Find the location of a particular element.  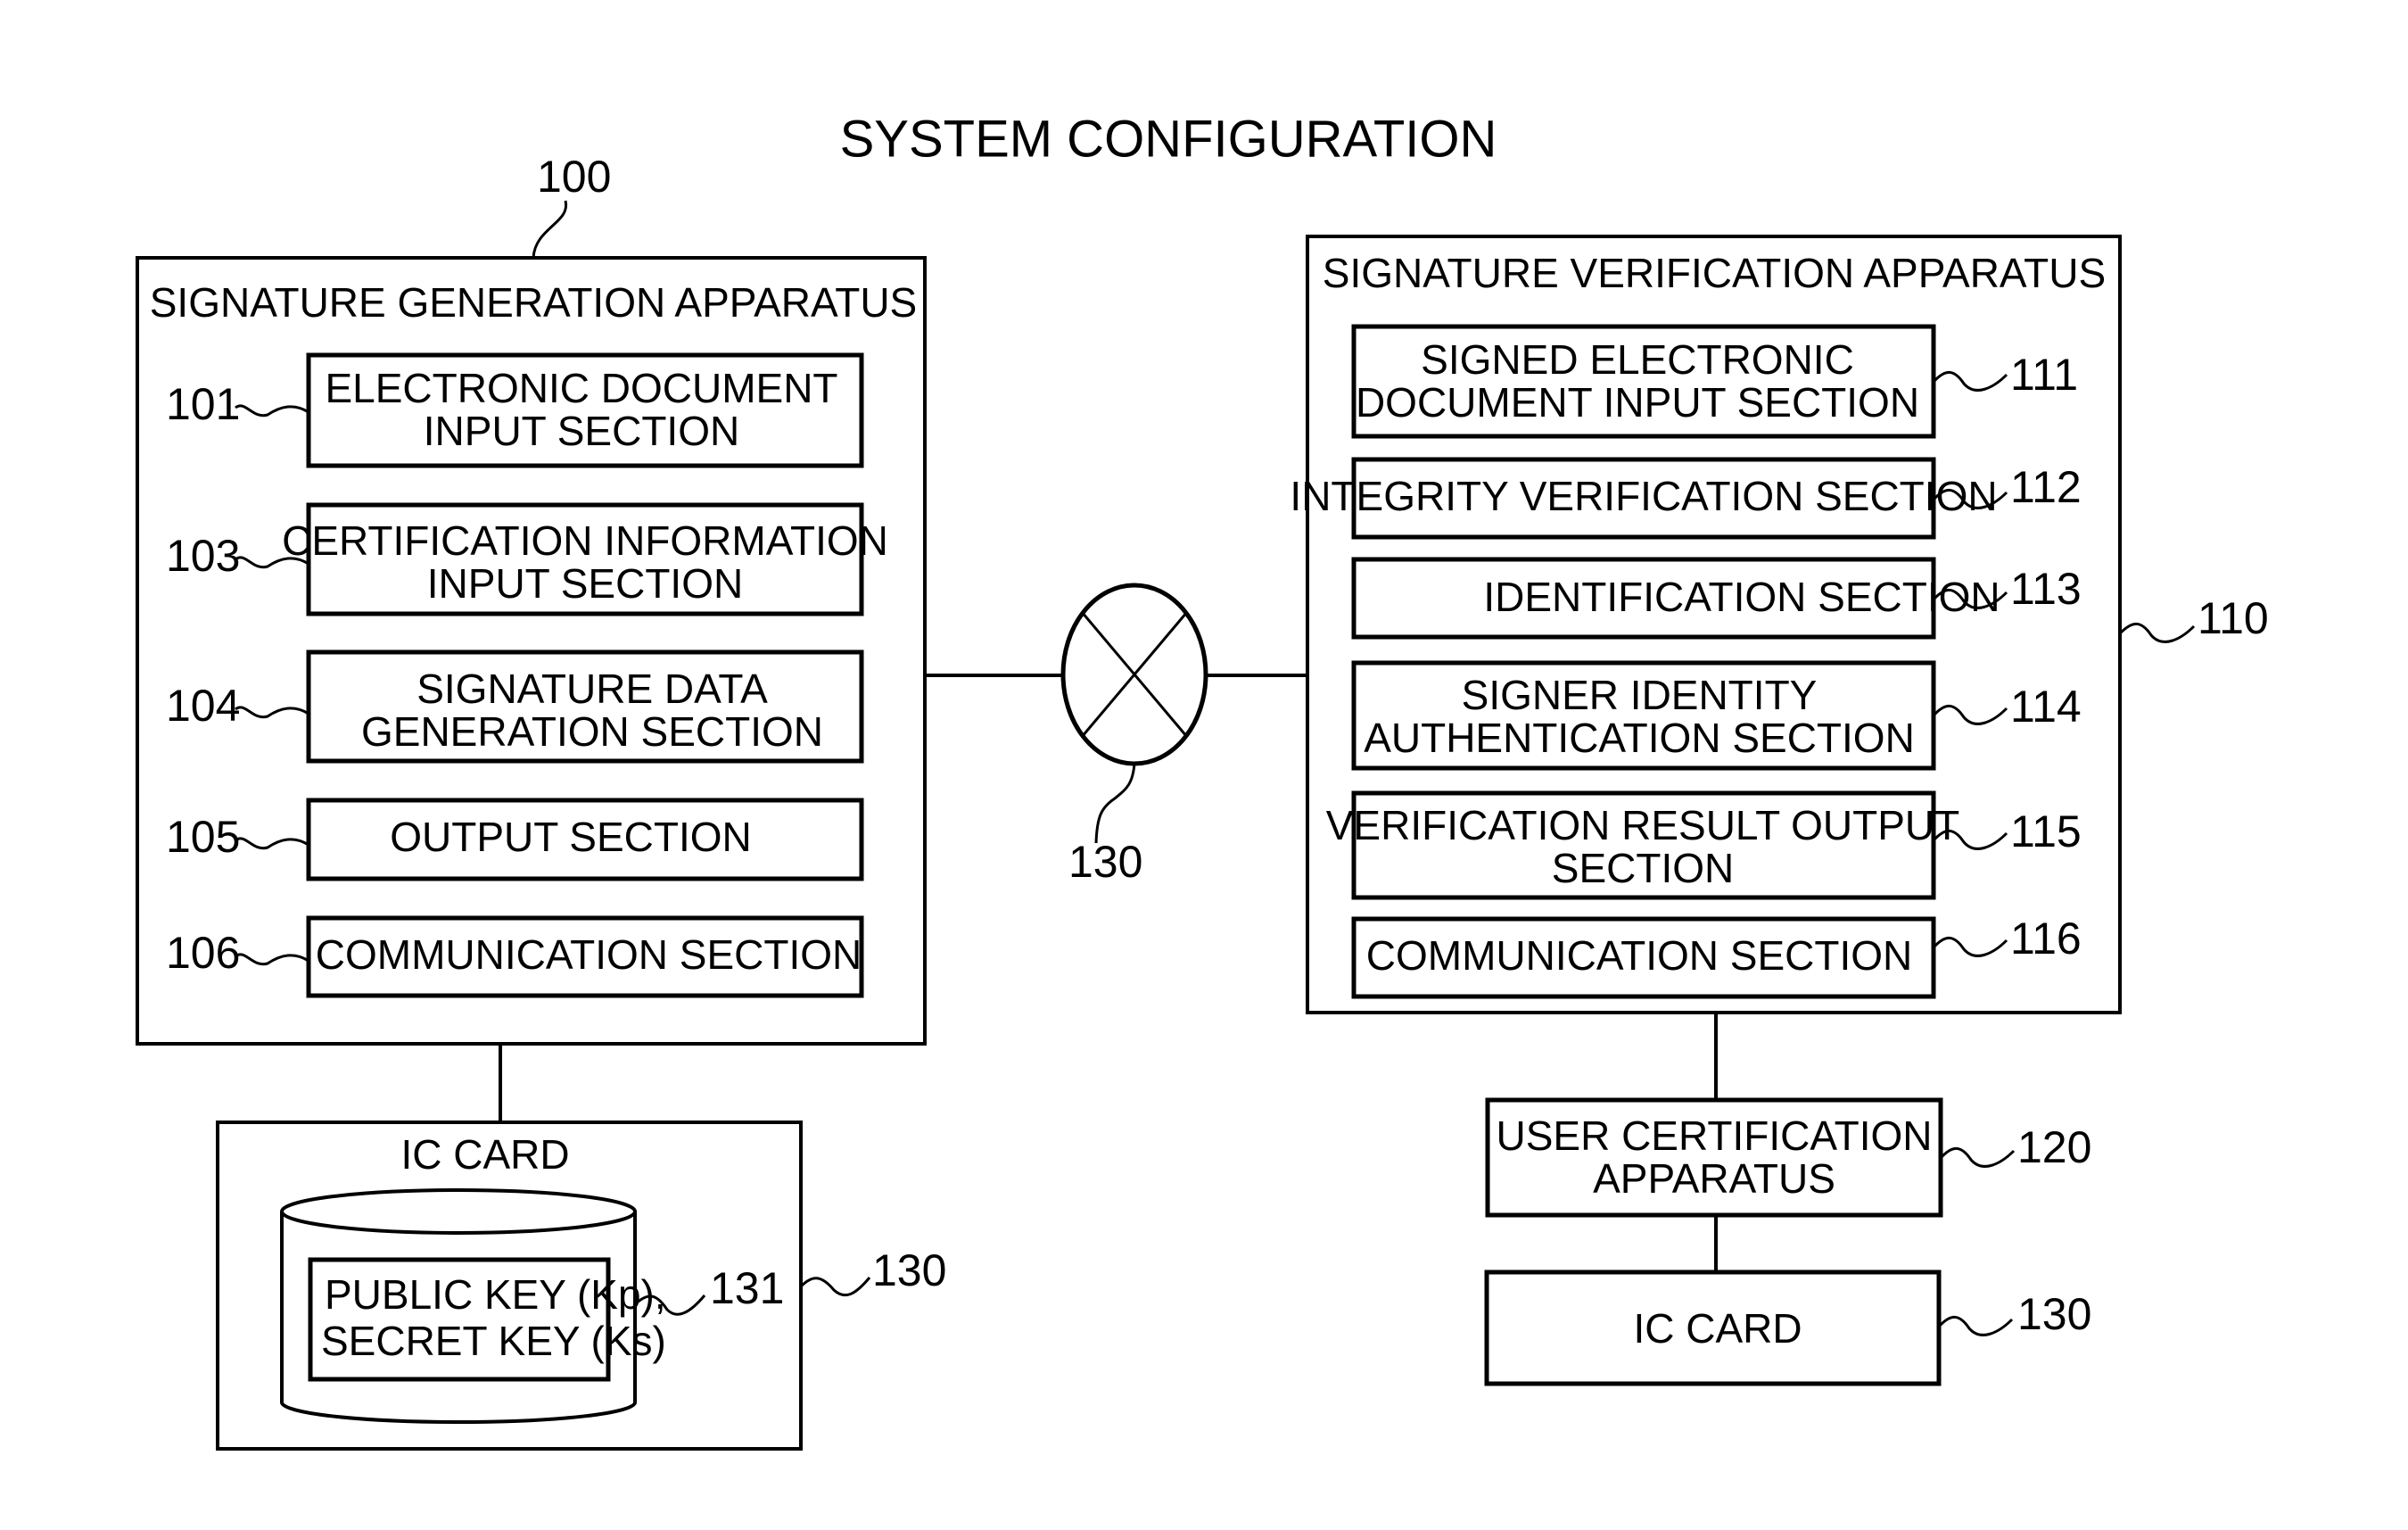

key-storage-cylinder: PUBLIC KEY (Kp), SECRET KEY (Ks) is located at coordinates (473, 1306).